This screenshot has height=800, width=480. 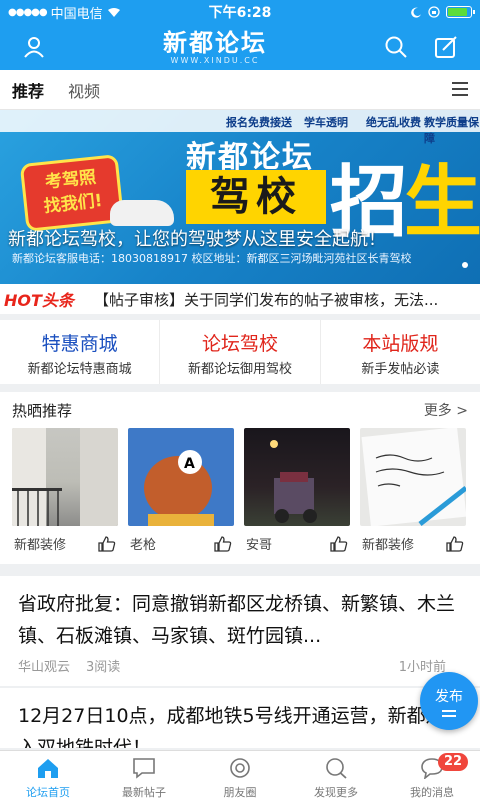 I want to click on bottom-nav: 论坛首页 最新帖子 朋友圈 发现更多 我的消息 22, so click(x=240, y=775).